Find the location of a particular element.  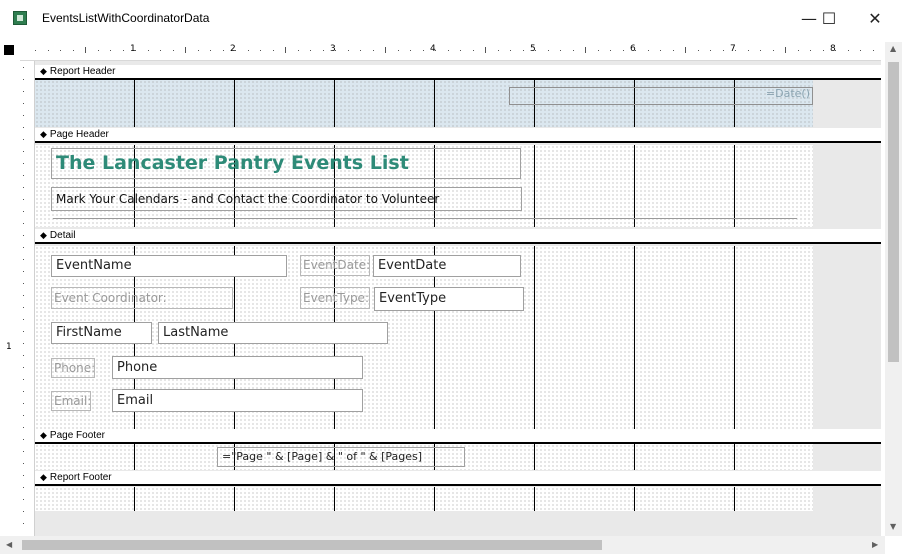

page-footer-band: ="Page " & [Page] & " of " & [Pages] is located at coordinates (424, 457).